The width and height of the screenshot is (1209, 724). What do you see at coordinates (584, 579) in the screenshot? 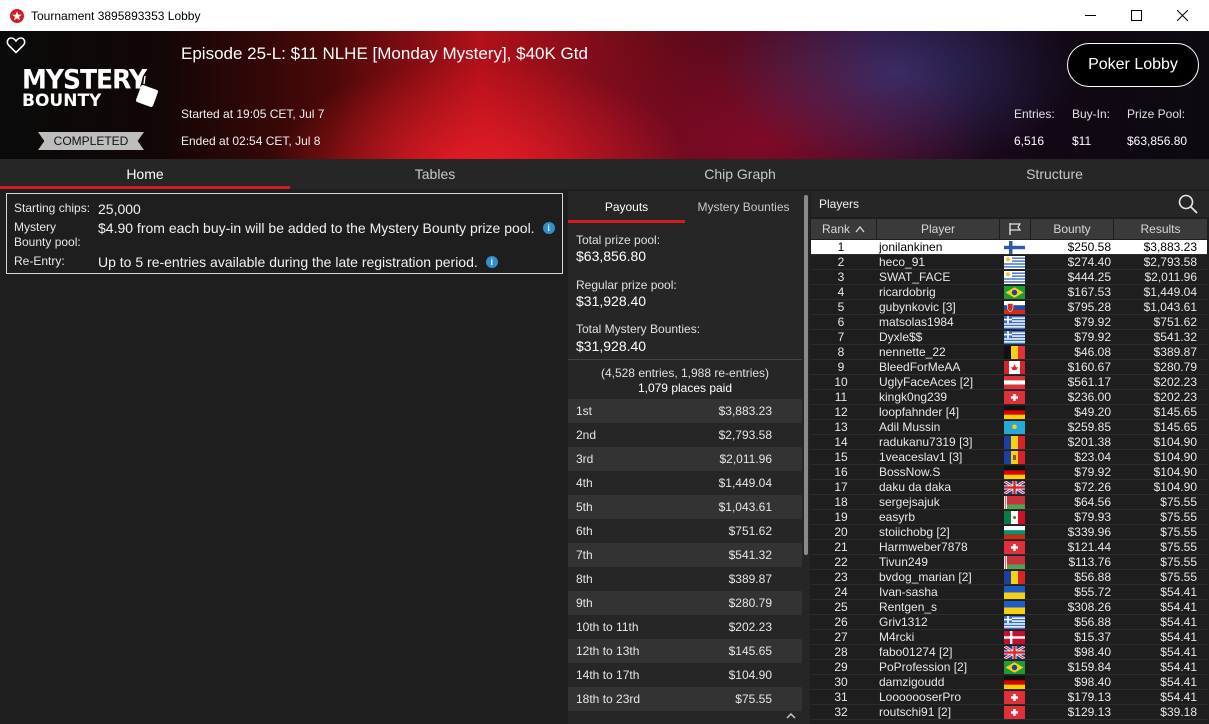
I see `payout-place: 8th` at bounding box center [584, 579].